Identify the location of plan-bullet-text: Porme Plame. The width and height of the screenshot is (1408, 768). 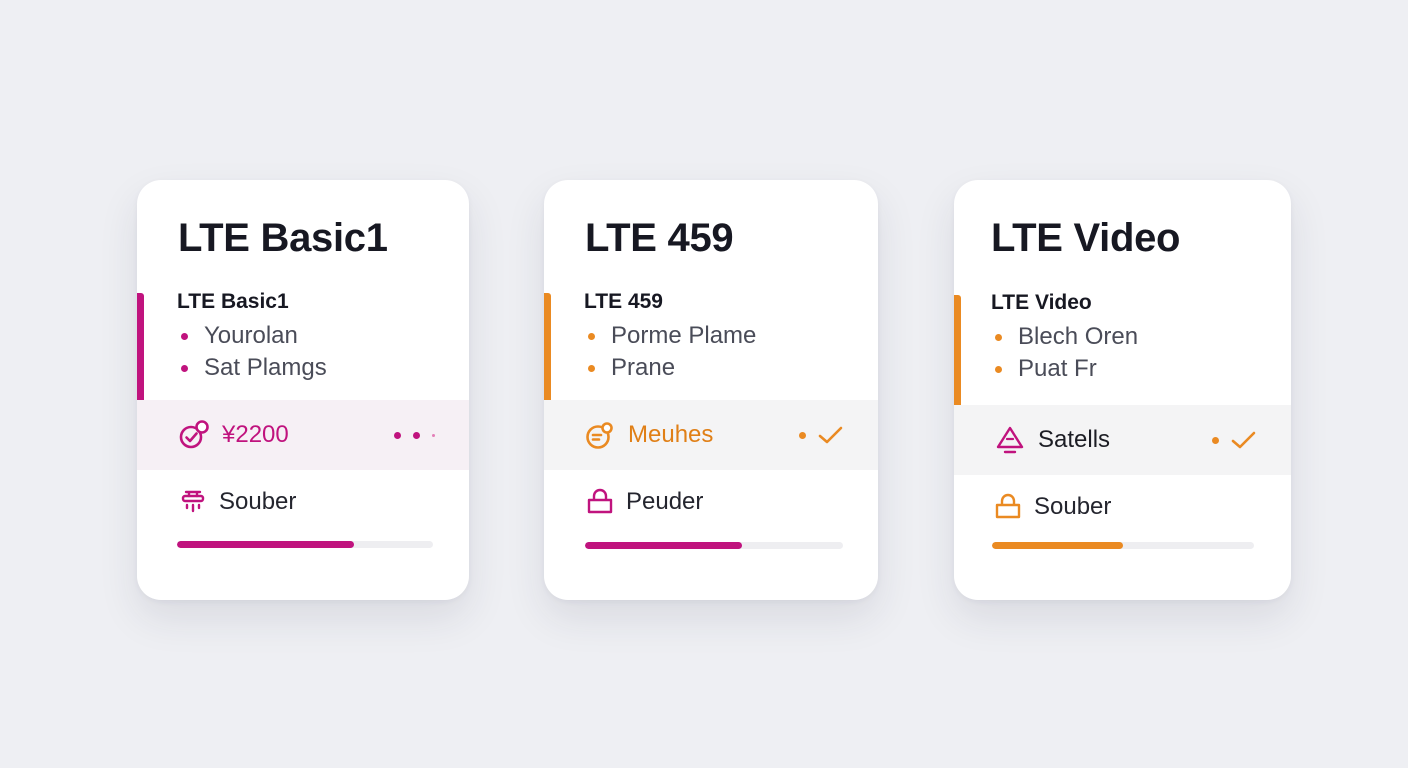
(684, 335).